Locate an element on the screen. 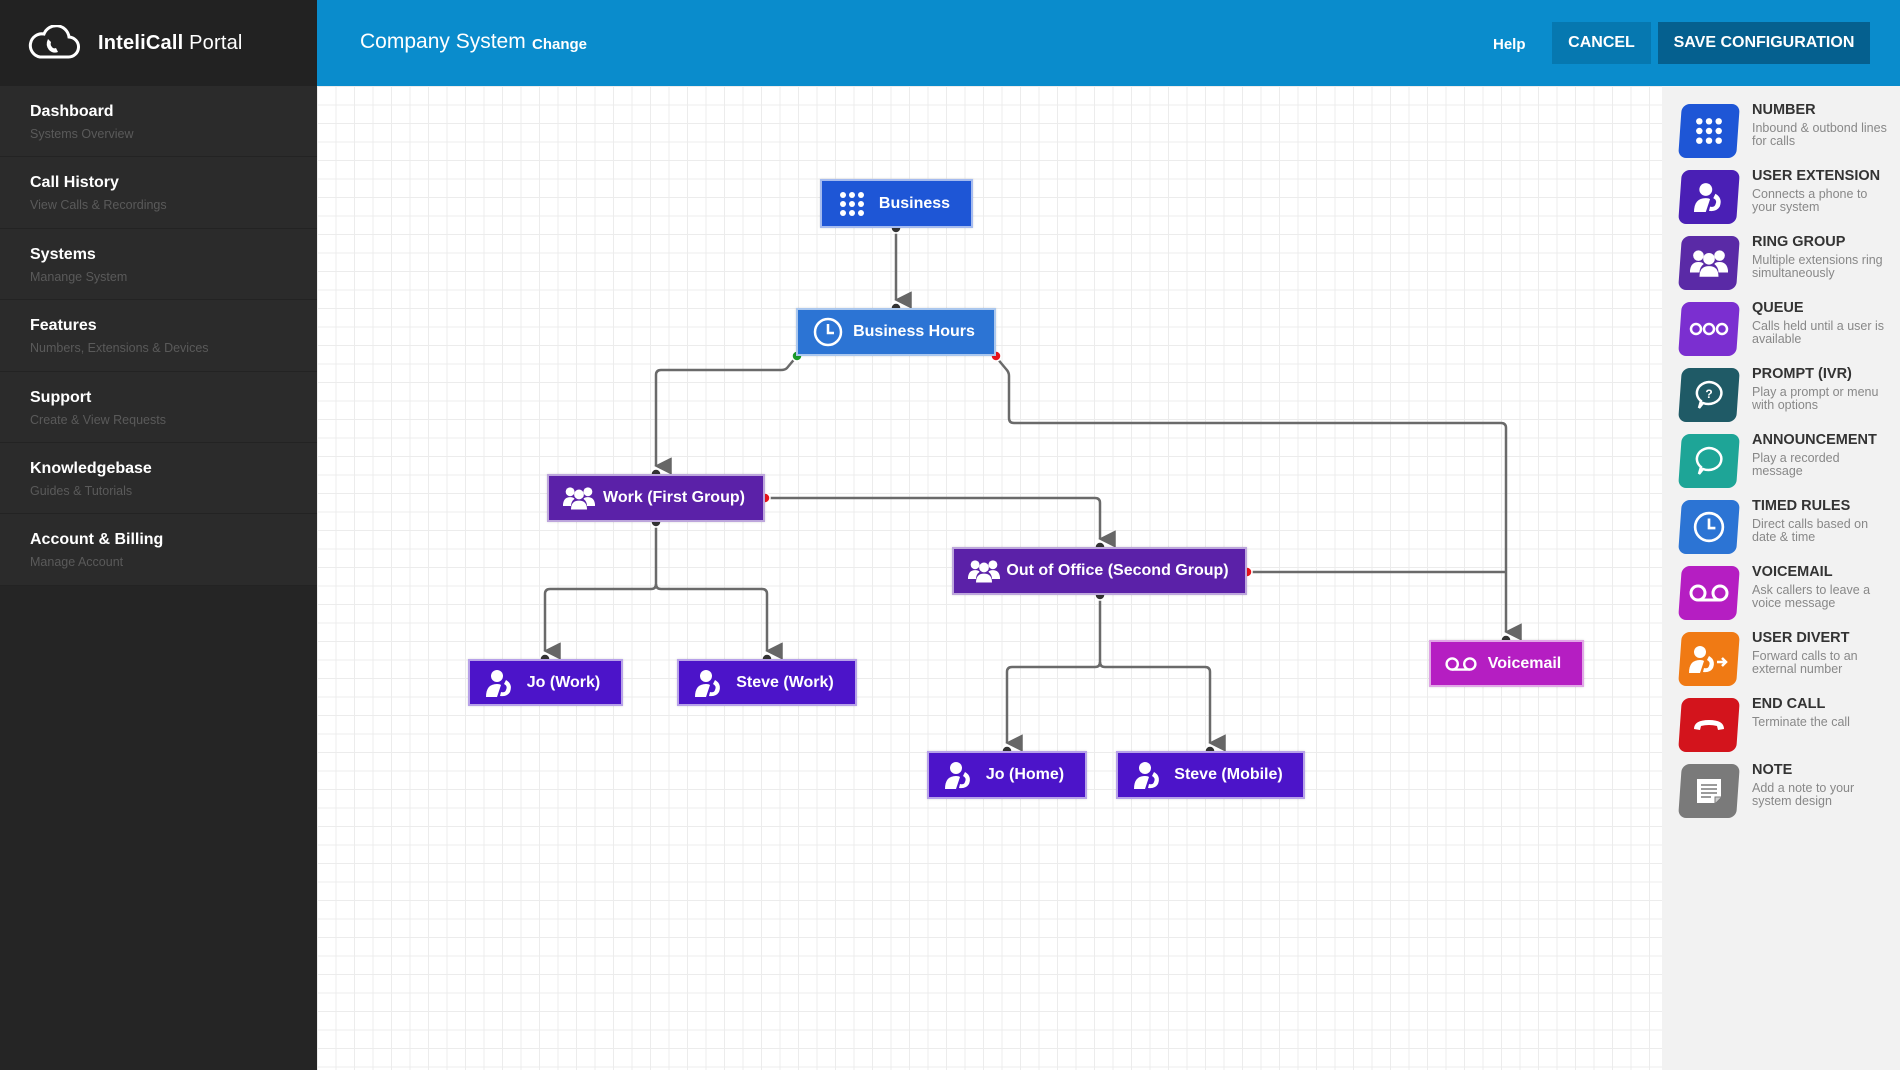  brand: InteliCall Portal is located at coordinates (158, 43).